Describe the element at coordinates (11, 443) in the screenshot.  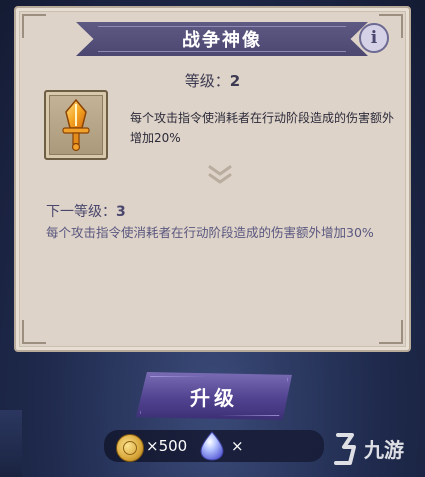
I see `background-decoration` at that location.